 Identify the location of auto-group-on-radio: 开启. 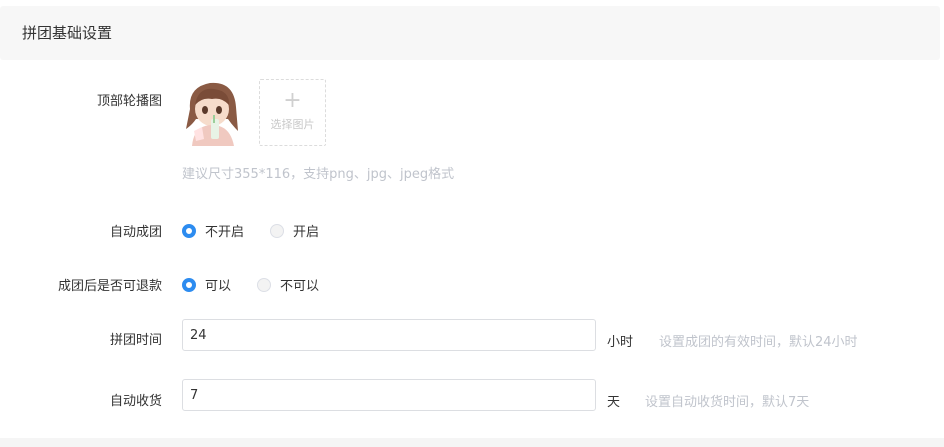
(294, 230).